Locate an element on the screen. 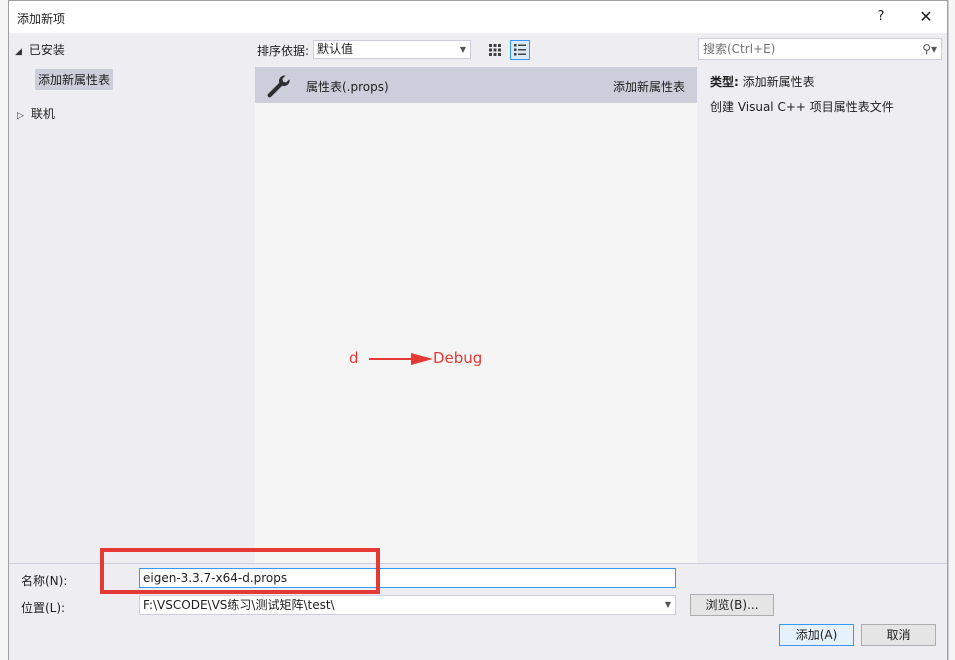 Image resolution: width=955 pixels, height=660 pixels. close-button: ✕ is located at coordinates (926, 17).